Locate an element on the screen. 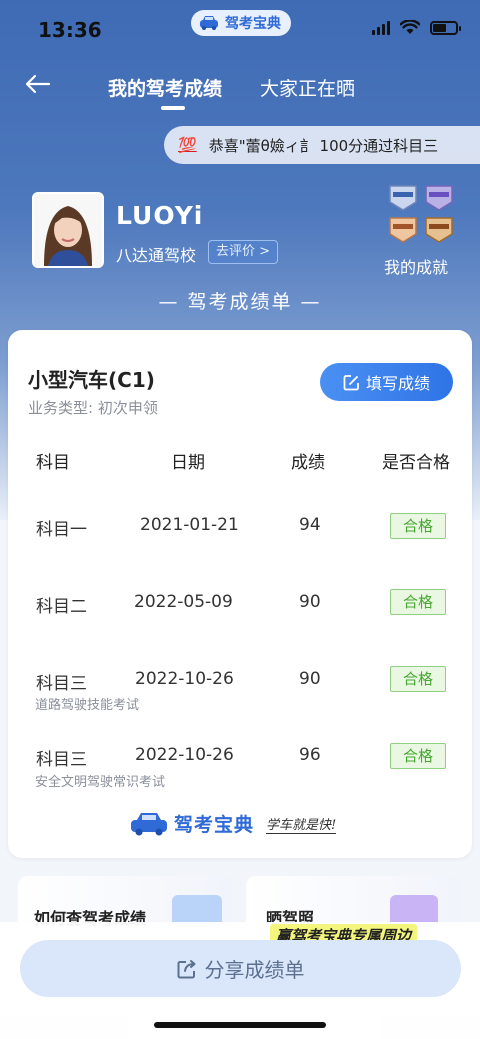  review-button: 去评价 > is located at coordinates (243, 252).